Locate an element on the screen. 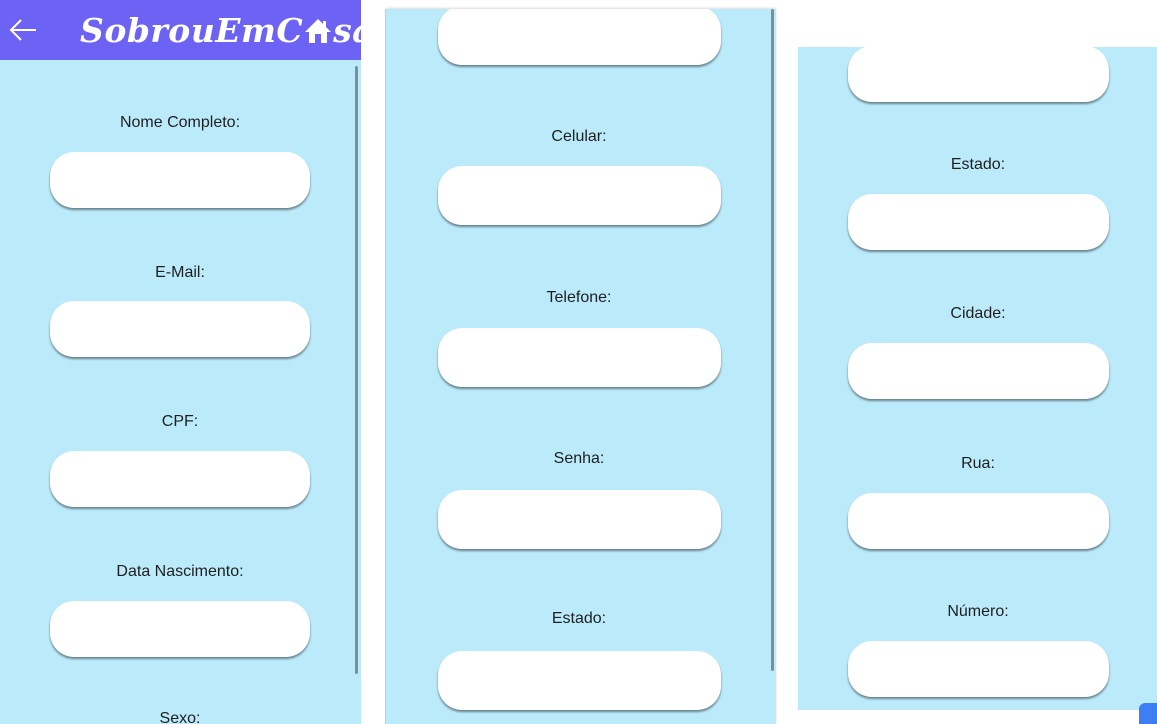 The width and height of the screenshot is (1157, 724). password-label: Senha: is located at coordinates (579, 458).